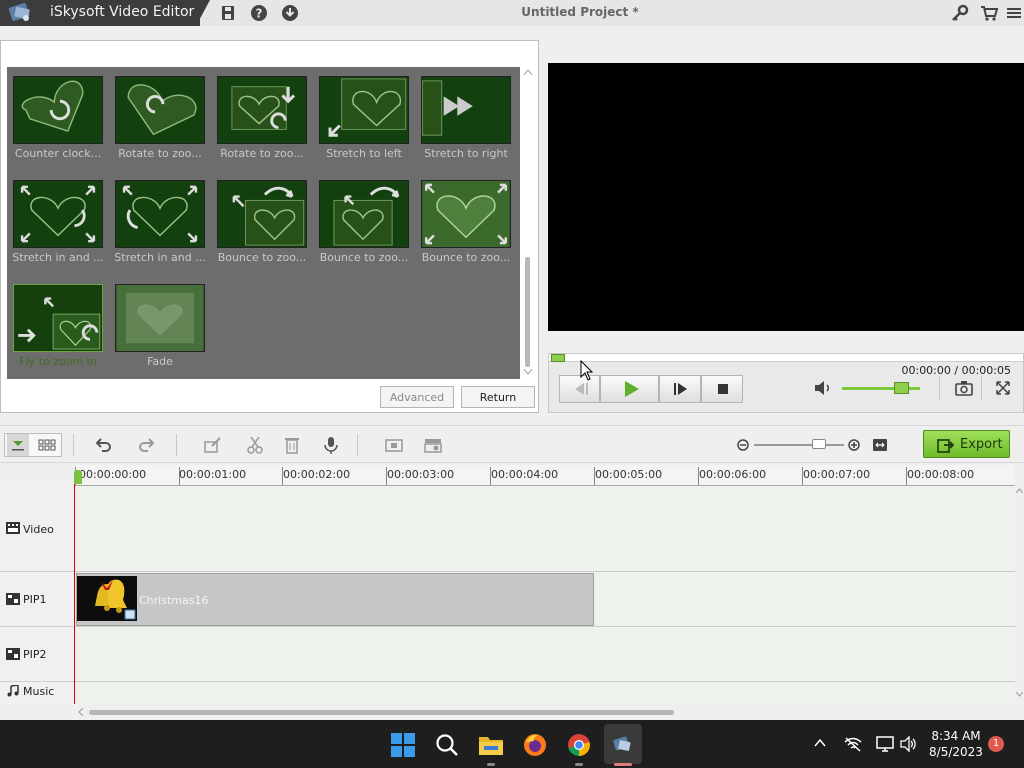 The width and height of the screenshot is (1024, 768). What do you see at coordinates (1003, 388) in the screenshot?
I see `fullscreen-icon` at bounding box center [1003, 388].